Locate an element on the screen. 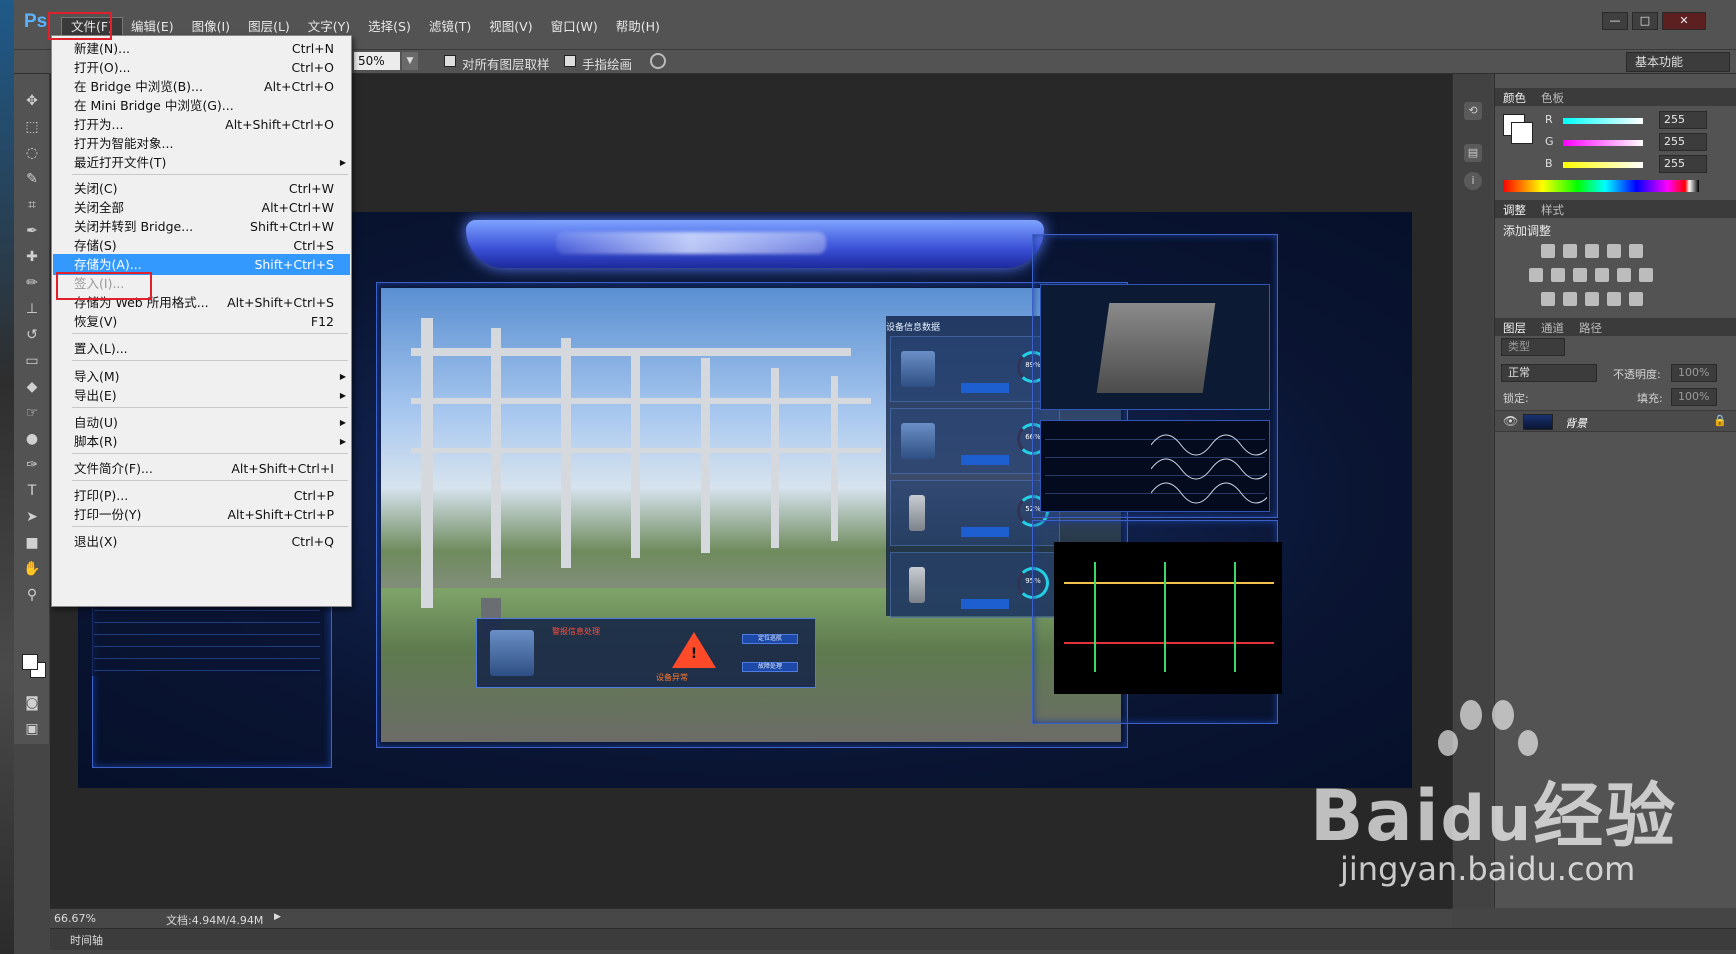  blue-value-input: 255 is located at coordinates (1683, 164).